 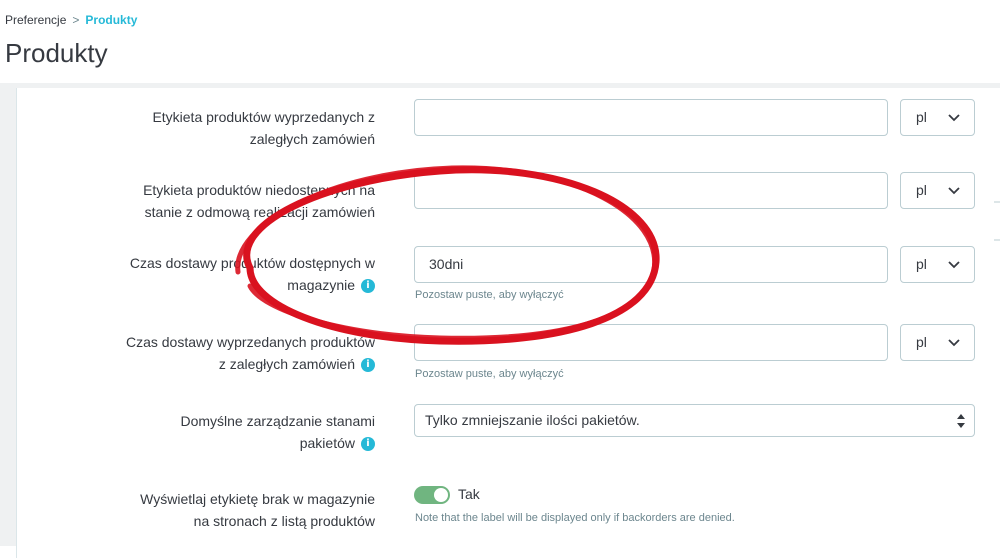 I want to click on label-line: z zaległych zamówień, so click(x=286, y=364).